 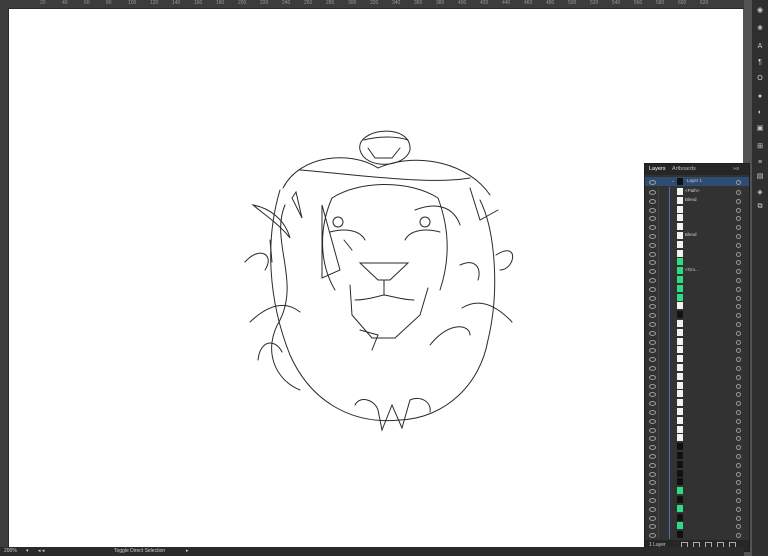 What do you see at coordinates (760, 46) in the screenshot?
I see `character-icon: A` at bounding box center [760, 46].